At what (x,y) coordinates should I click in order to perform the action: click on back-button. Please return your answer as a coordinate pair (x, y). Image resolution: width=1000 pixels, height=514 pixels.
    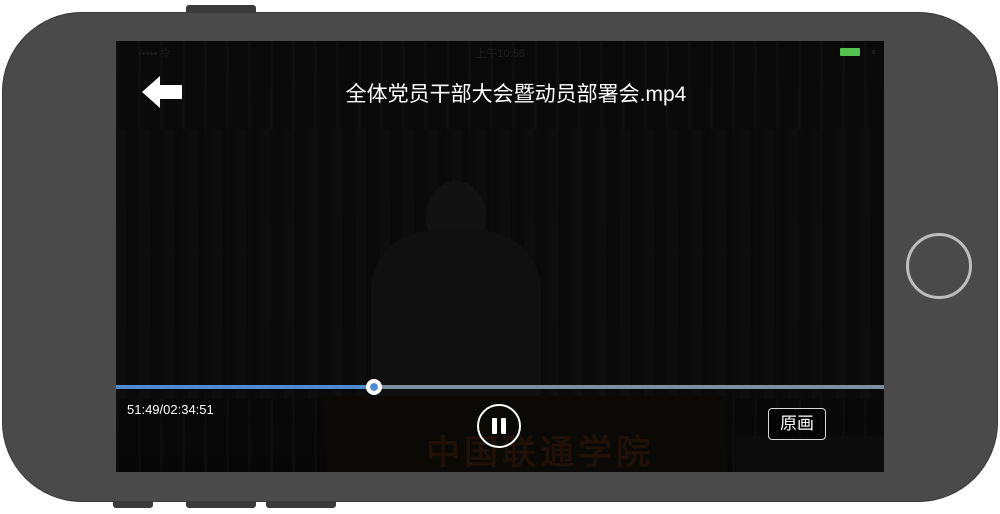
    Looking at the image, I should click on (163, 92).